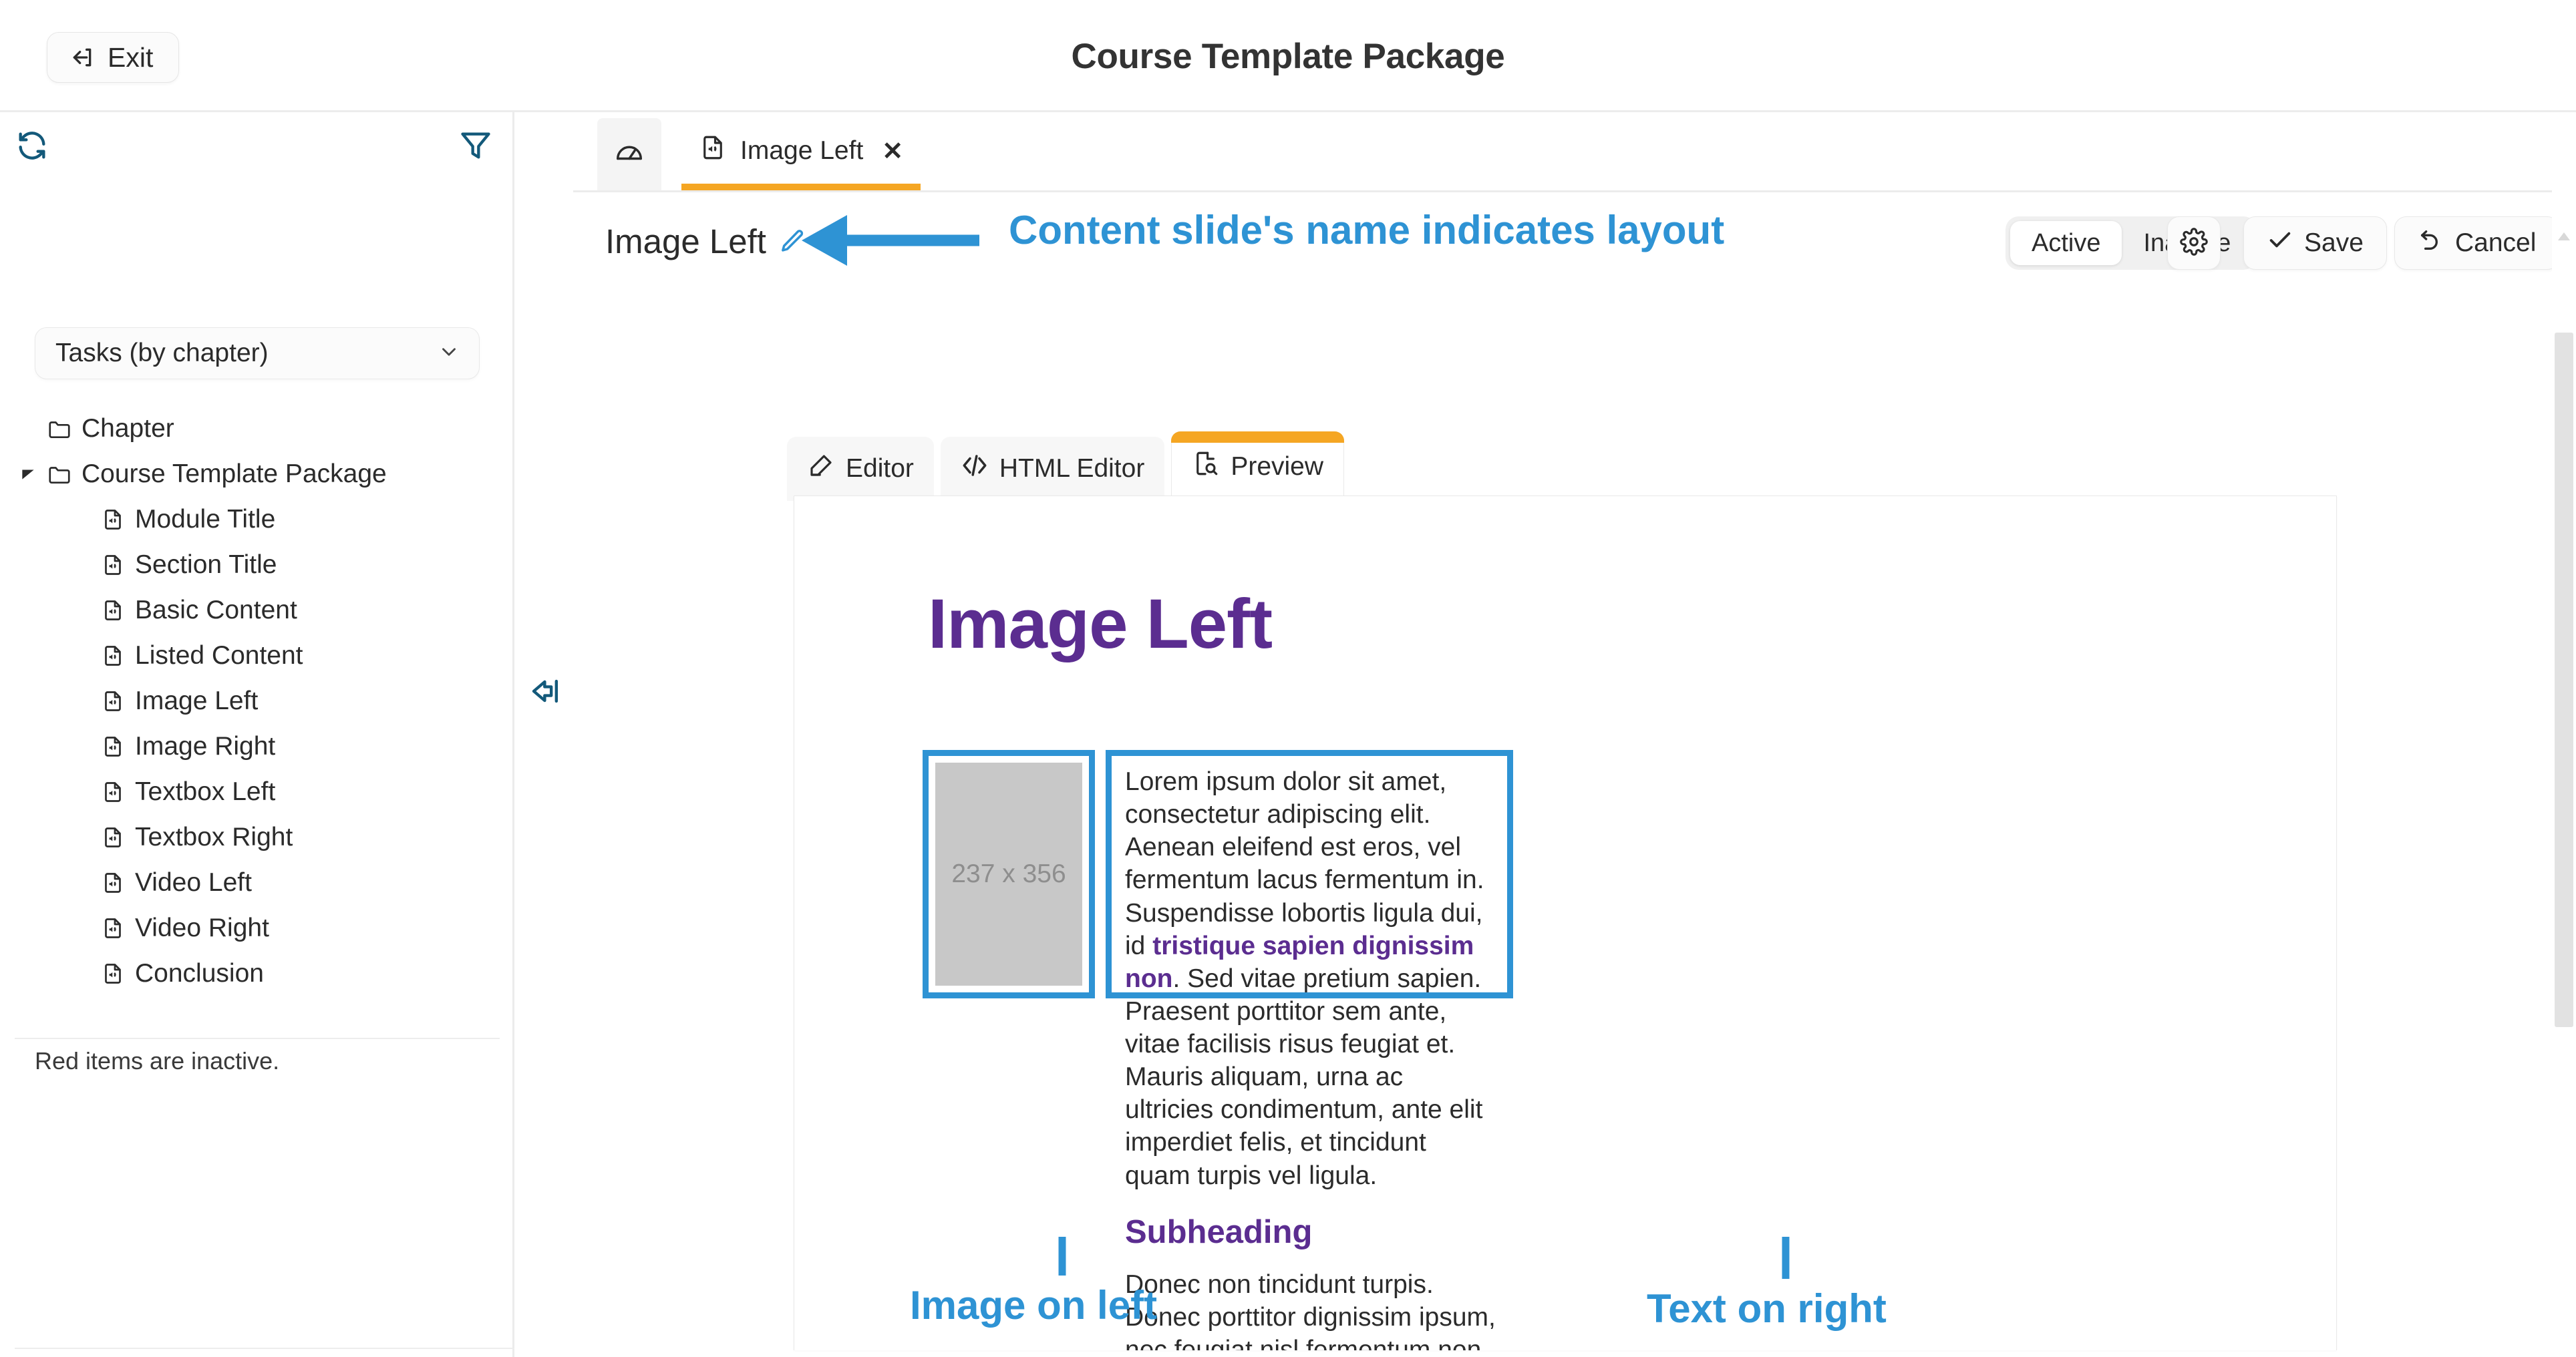 This screenshot has height=1357, width=2576. Describe the element at coordinates (791, 242) in the screenshot. I see `pencil-icon` at that location.